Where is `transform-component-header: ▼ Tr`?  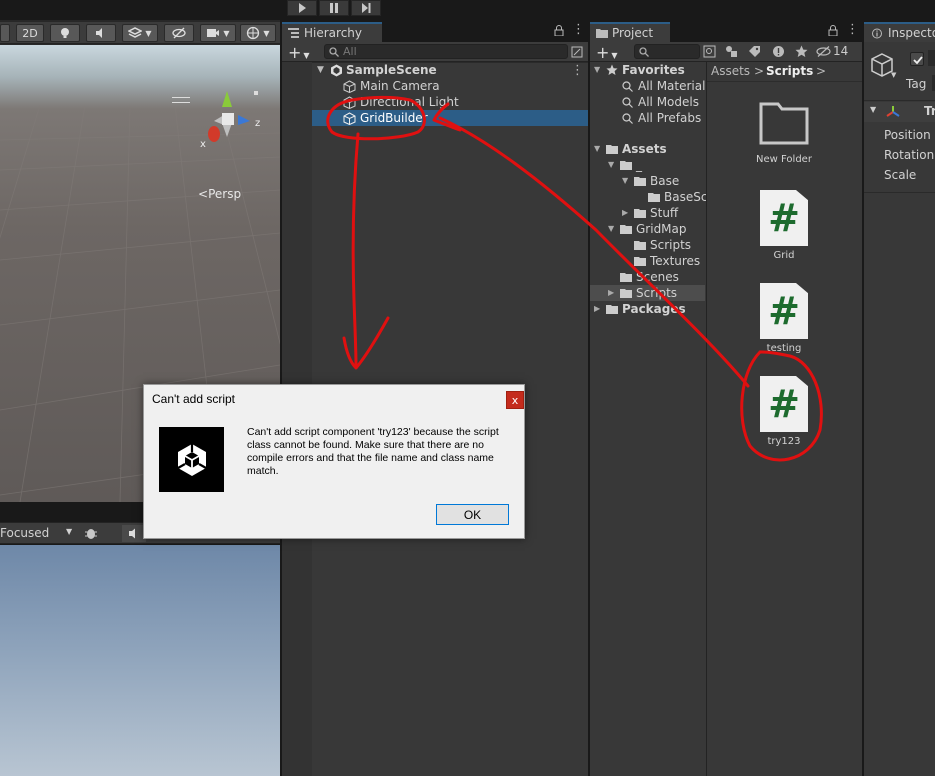 transform-component-header: ▼ Tr is located at coordinates (899, 112).